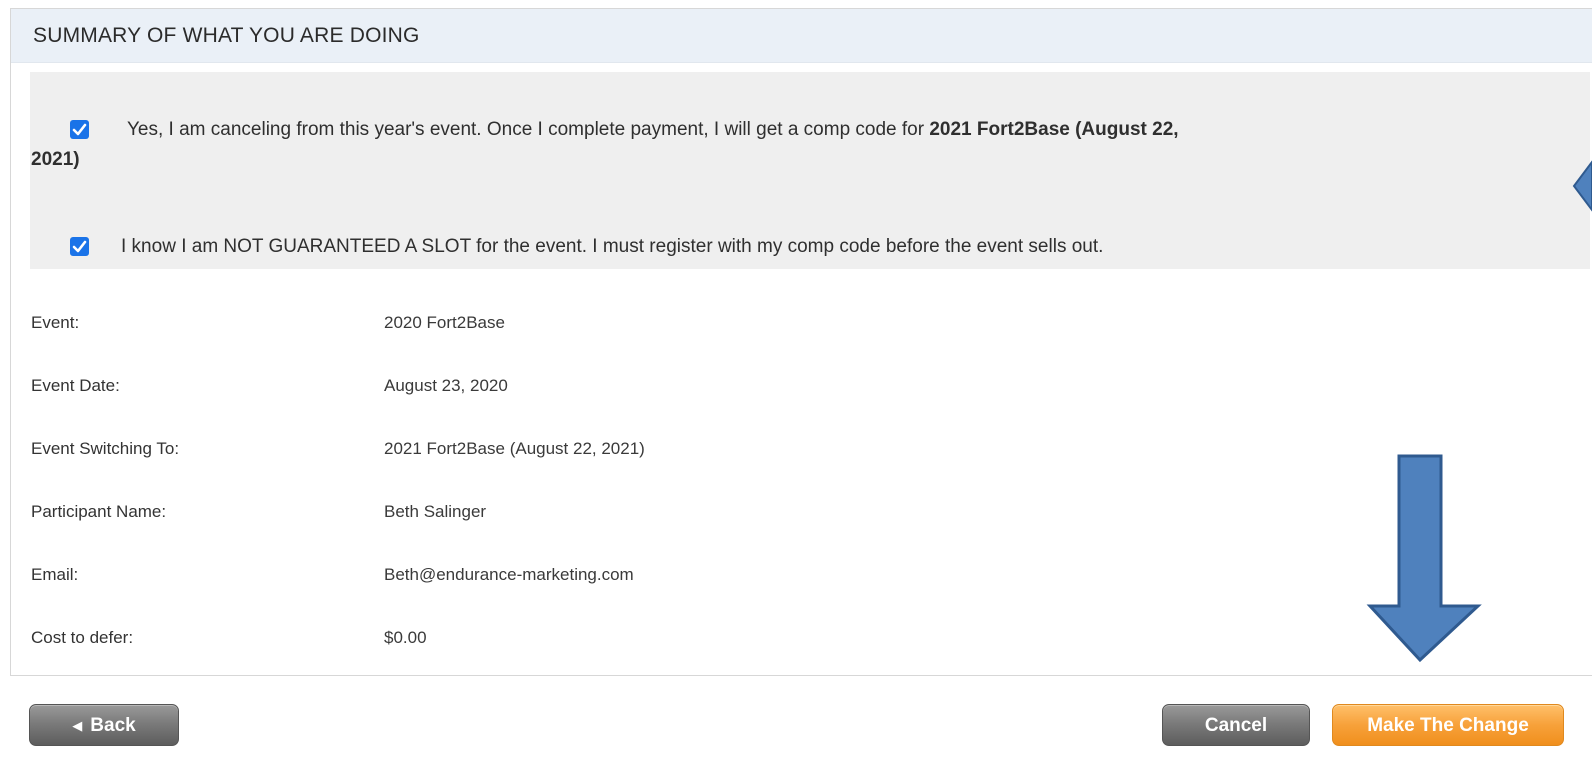 The width and height of the screenshot is (1592, 760). I want to click on back-button: ◀ Back, so click(104, 725).